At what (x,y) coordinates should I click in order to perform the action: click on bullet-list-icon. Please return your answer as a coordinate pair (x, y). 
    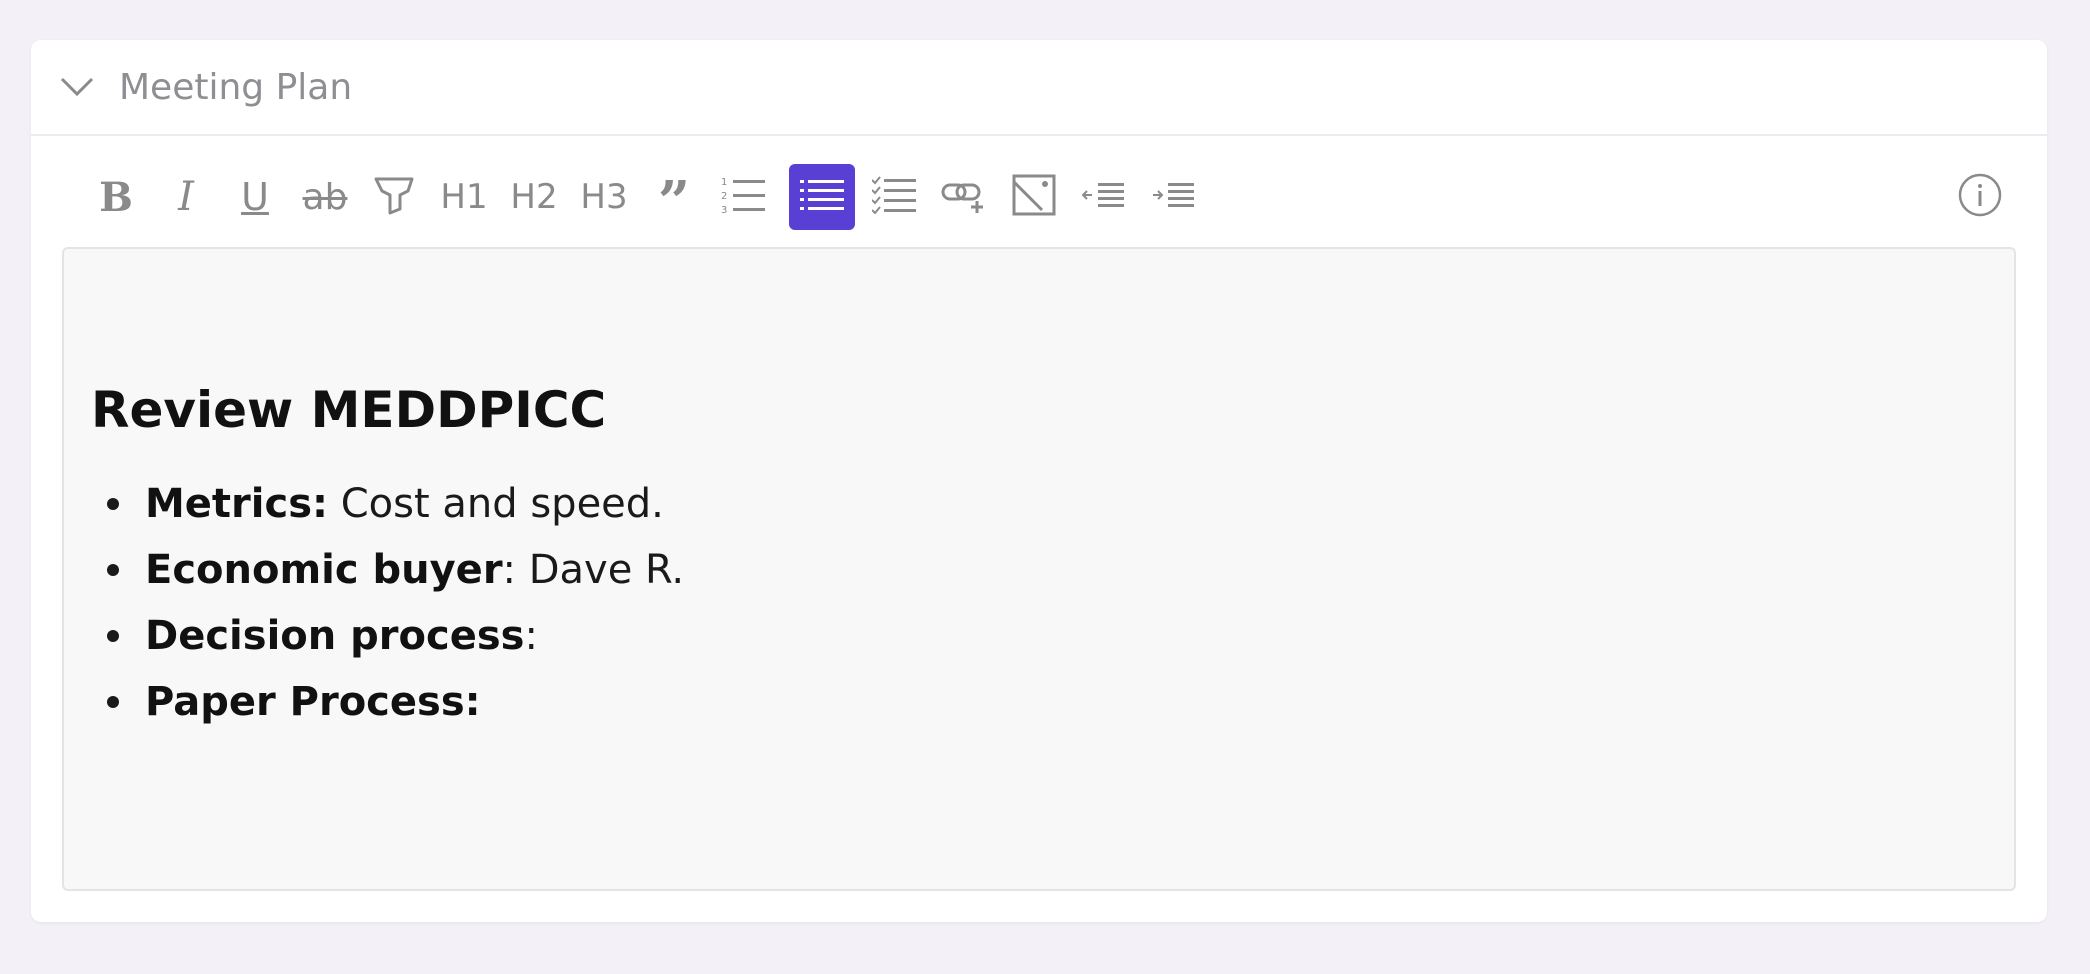
    Looking at the image, I should click on (822, 197).